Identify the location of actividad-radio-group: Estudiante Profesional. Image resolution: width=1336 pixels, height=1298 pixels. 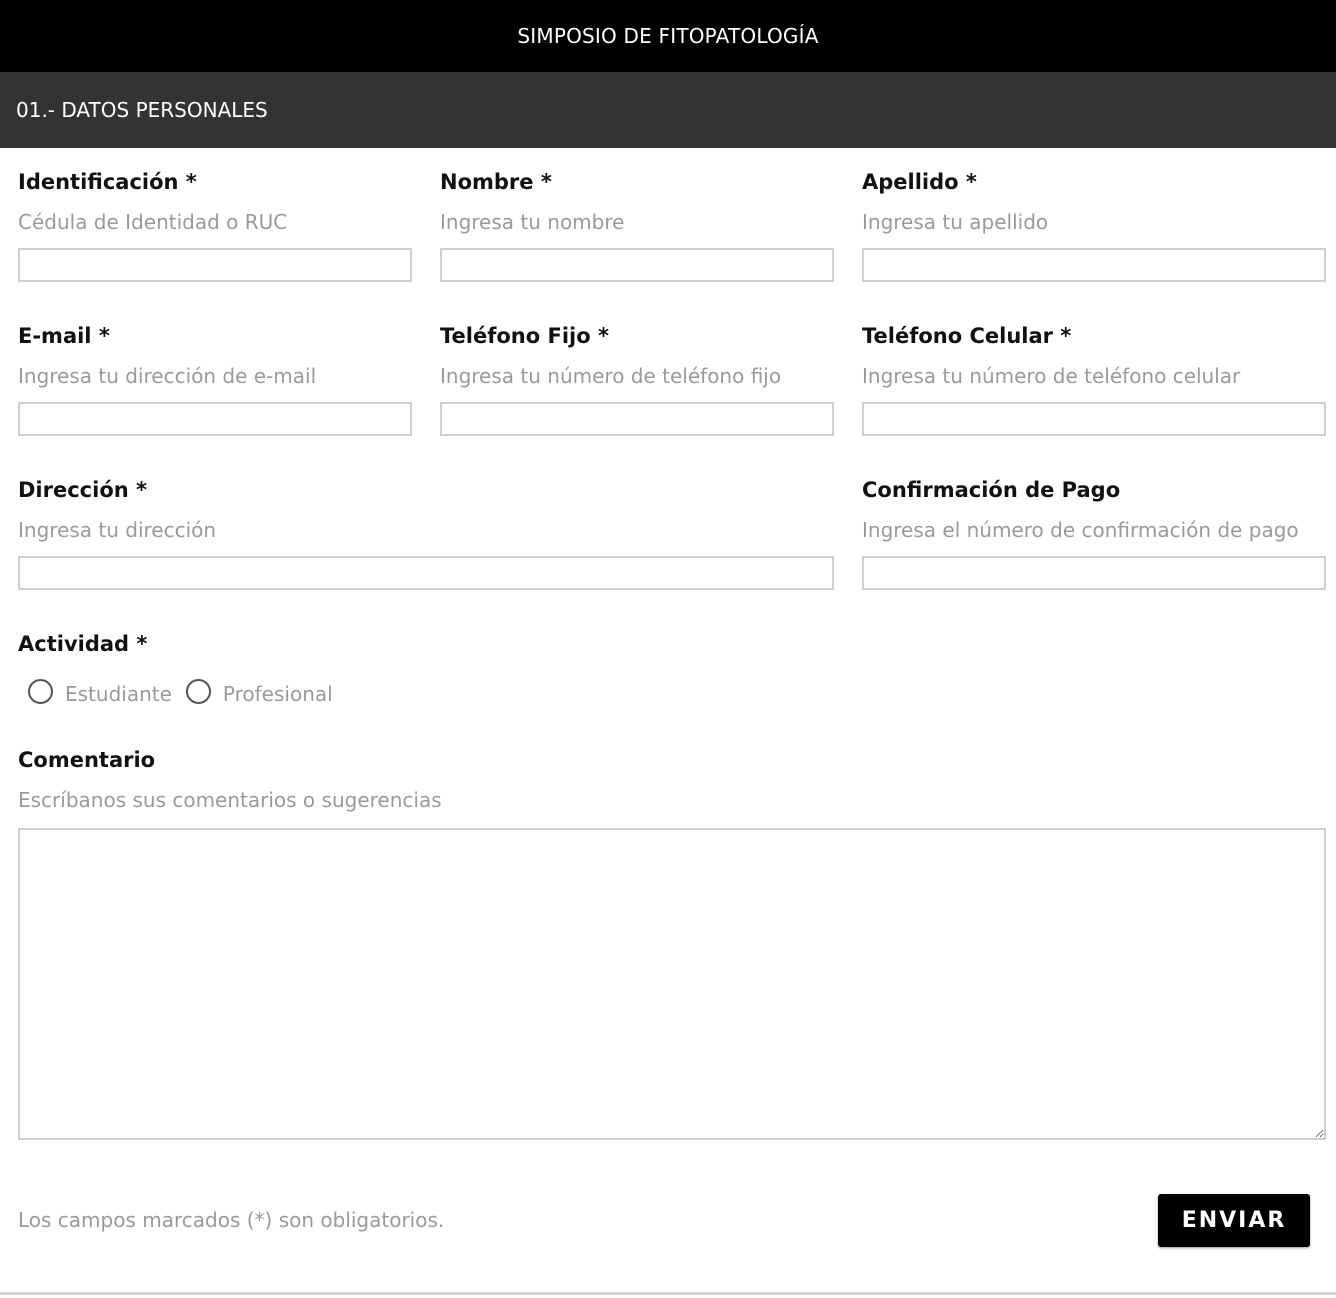
(187, 691).